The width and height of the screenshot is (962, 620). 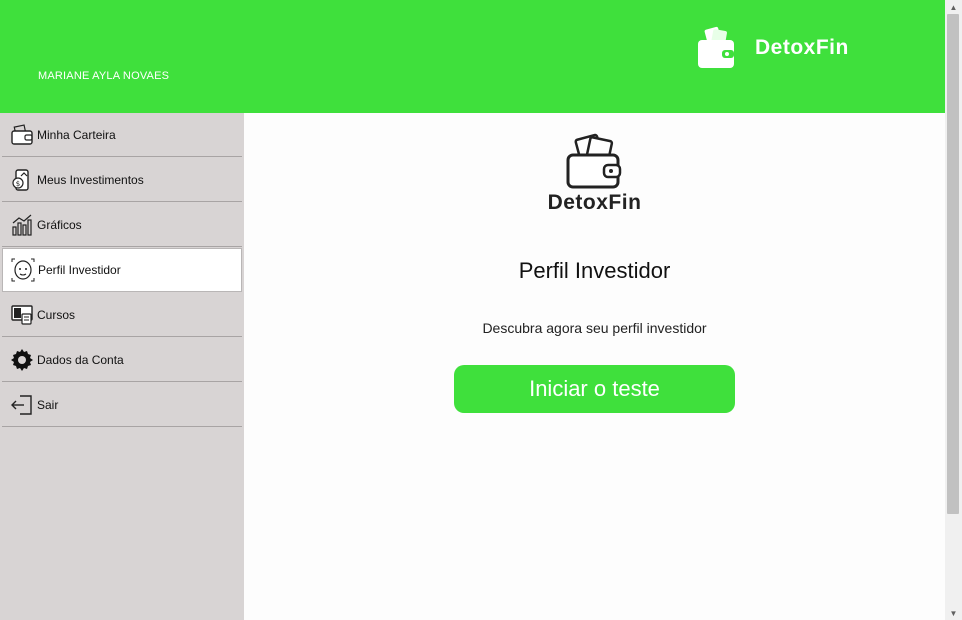 I want to click on page-title: Perfil Investidor, so click(x=594, y=270).